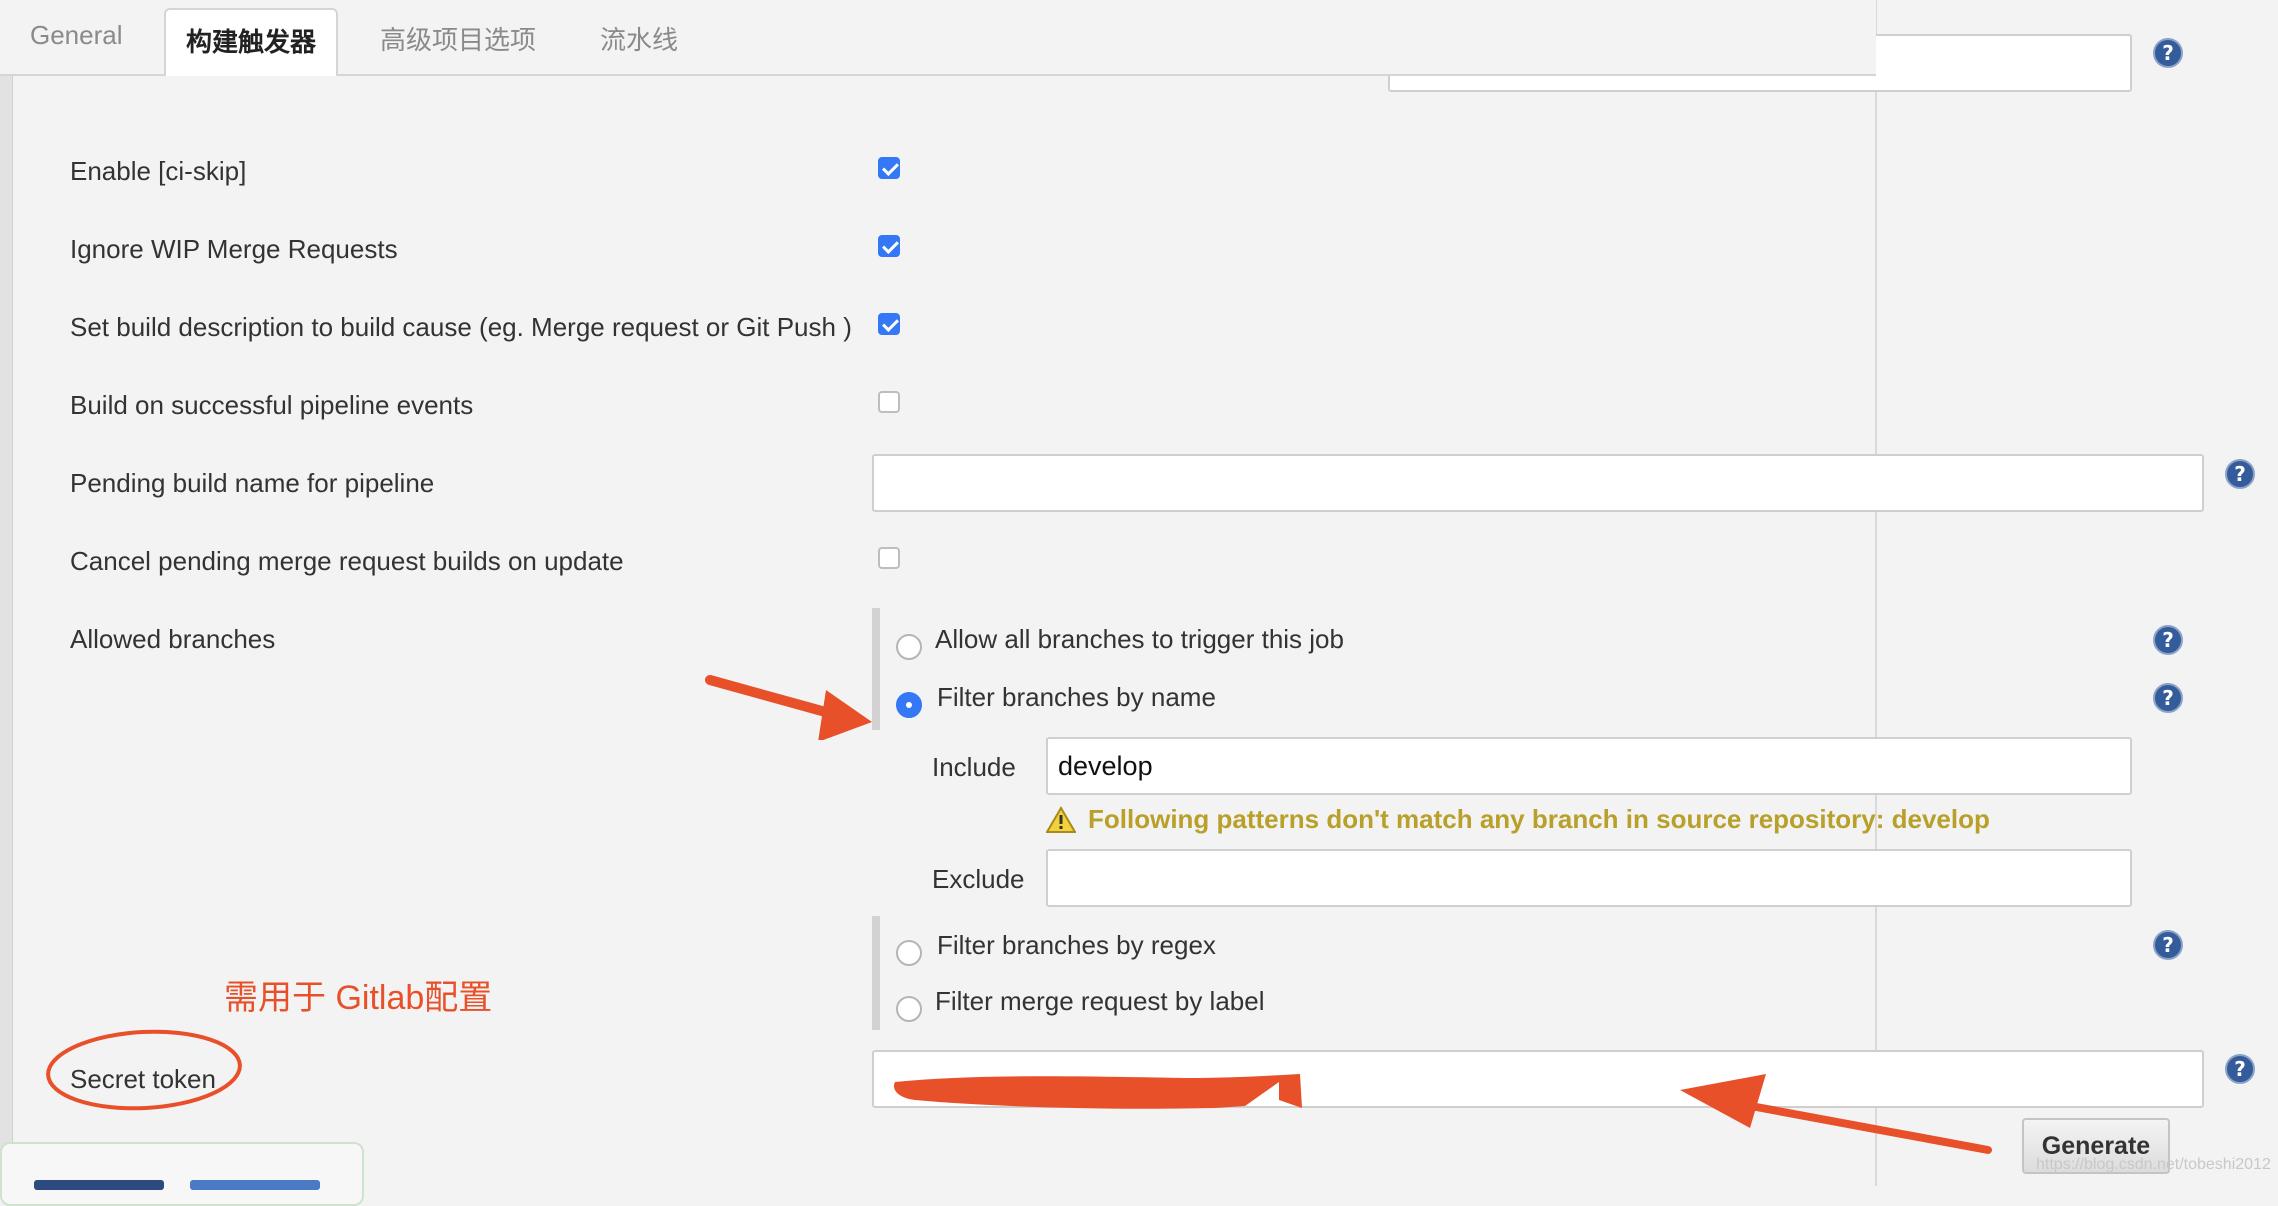  Describe the element at coordinates (876, 973) in the screenshot. I see `radio-group-bar` at that location.